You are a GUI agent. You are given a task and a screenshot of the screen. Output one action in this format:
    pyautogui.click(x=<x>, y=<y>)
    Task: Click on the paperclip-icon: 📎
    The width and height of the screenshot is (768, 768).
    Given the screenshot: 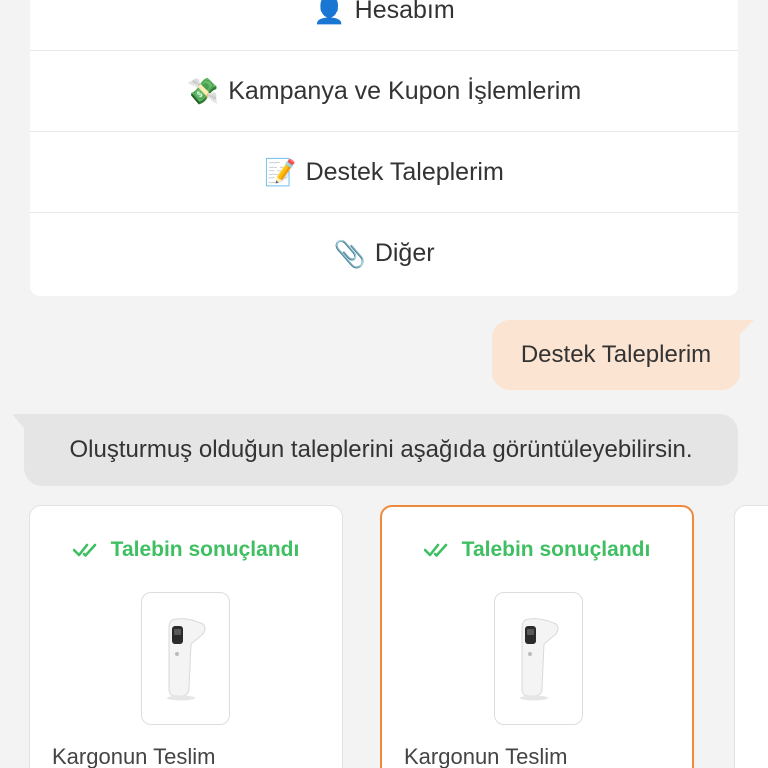 What is the action you would take?
    pyautogui.click(x=349, y=253)
    